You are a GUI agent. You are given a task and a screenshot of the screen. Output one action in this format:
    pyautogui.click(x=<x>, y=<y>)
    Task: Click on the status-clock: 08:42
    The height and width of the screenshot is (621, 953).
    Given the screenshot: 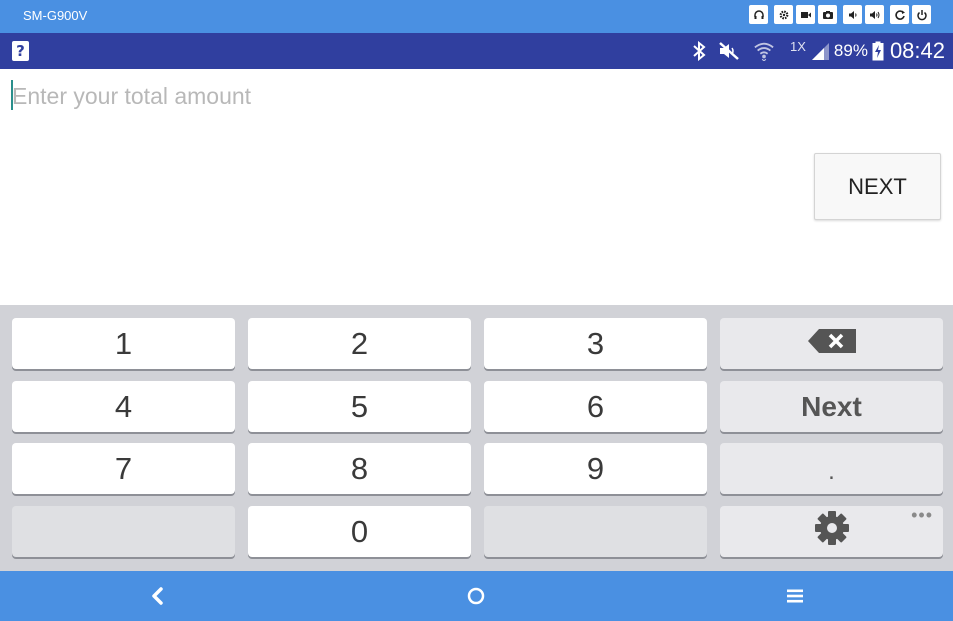 What is the action you would take?
    pyautogui.click(x=917, y=50)
    